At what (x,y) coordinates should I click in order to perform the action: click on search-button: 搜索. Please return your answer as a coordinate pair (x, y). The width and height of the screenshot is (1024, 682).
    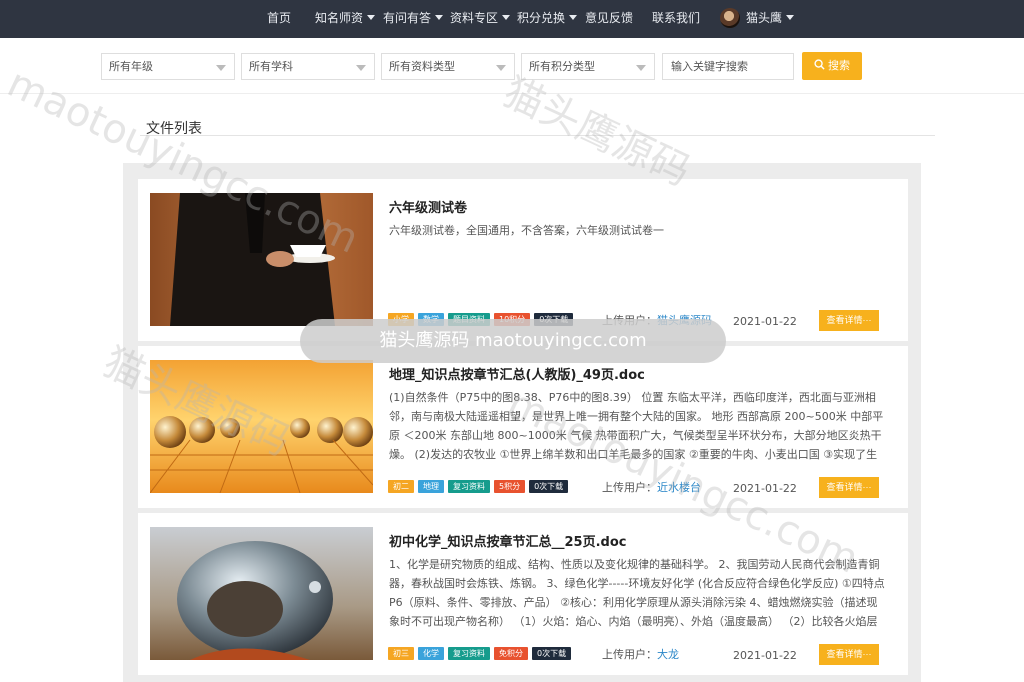
    Looking at the image, I should click on (832, 66).